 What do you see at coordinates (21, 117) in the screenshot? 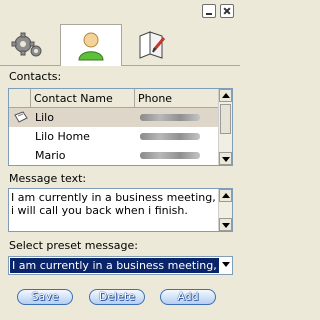
I see `contact-card-icon` at bounding box center [21, 117].